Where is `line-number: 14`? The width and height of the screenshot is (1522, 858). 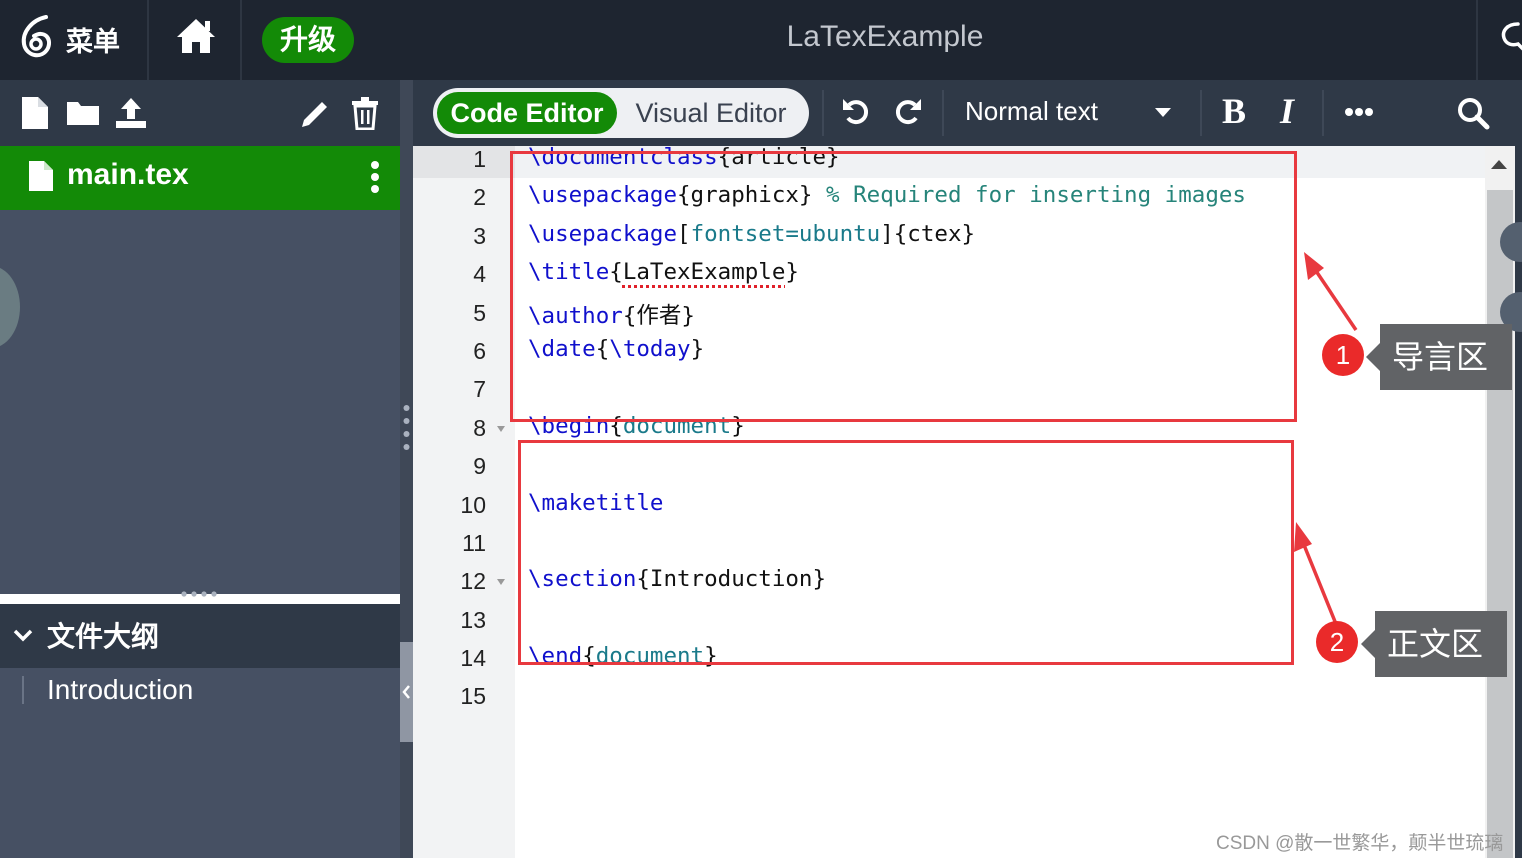
line-number: 14 is located at coordinates (473, 658).